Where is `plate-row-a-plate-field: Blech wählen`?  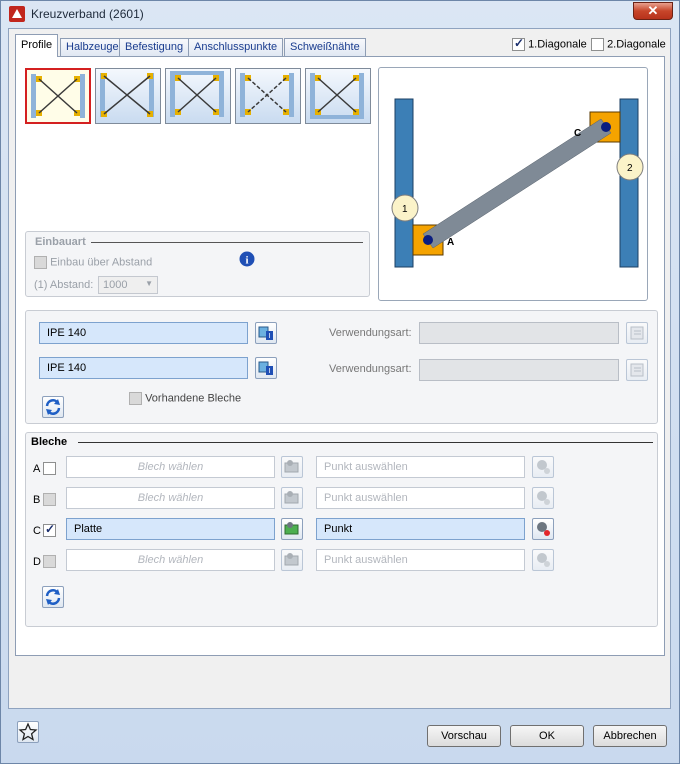
plate-row-a-plate-field: Blech wählen is located at coordinates (170, 467).